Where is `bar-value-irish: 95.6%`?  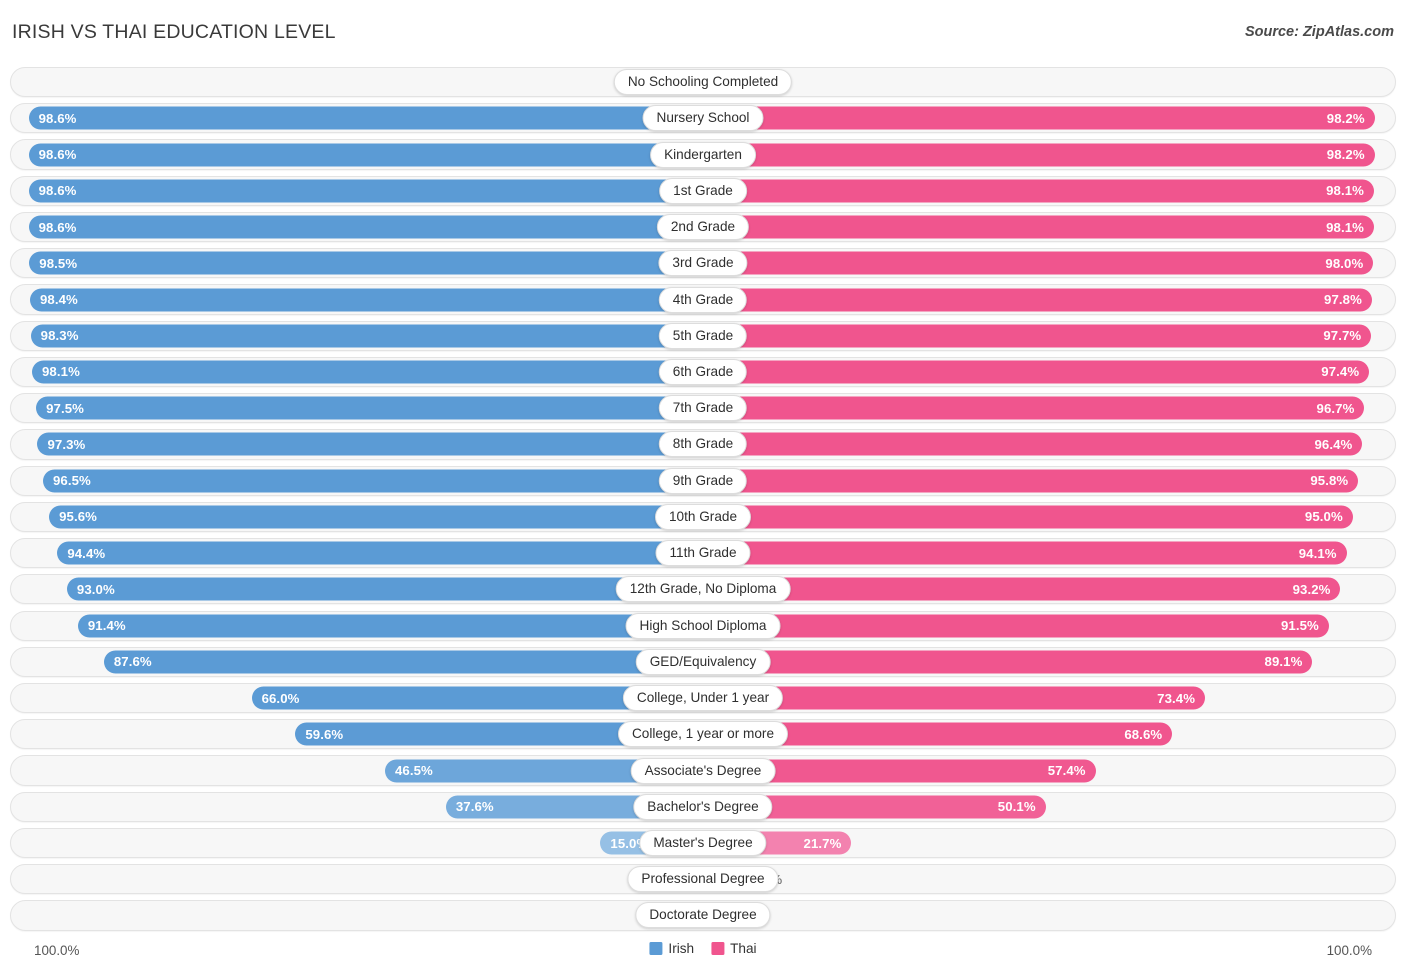
bar-value-irish: 95.6% is located at coordinates (78, 517).